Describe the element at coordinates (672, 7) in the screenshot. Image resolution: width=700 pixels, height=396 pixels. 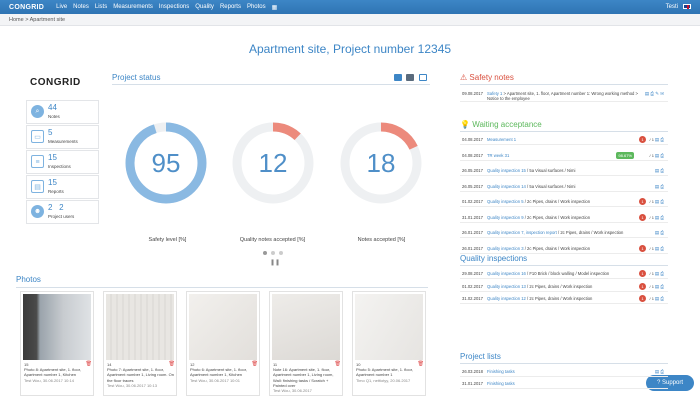
I see `user-menu: Testi` at that location.